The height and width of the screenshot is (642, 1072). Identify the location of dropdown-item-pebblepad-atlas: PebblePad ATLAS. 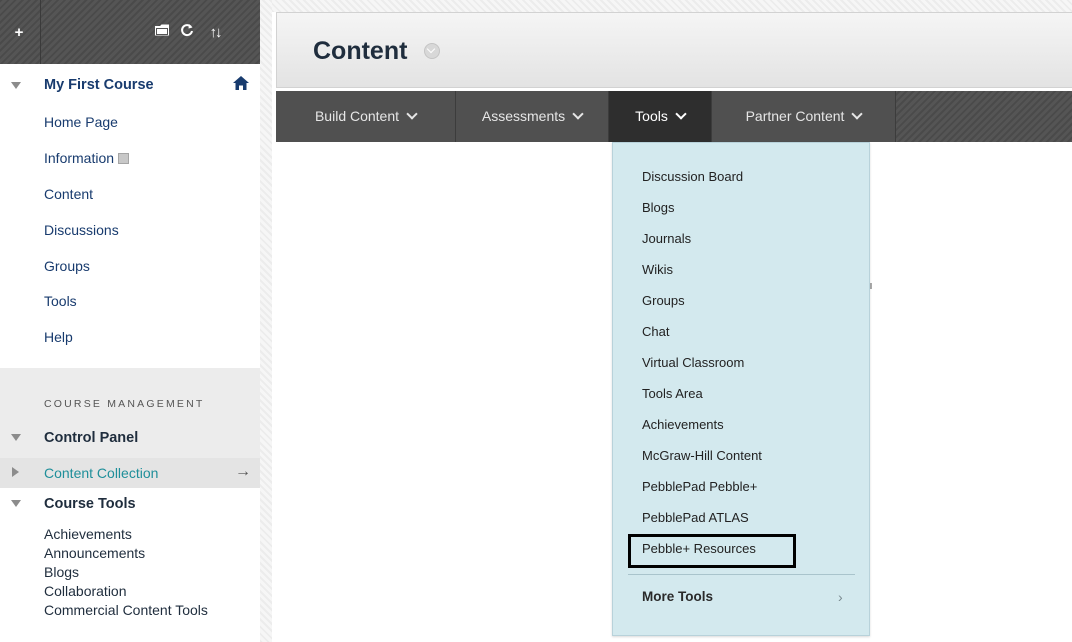
(695, 517).